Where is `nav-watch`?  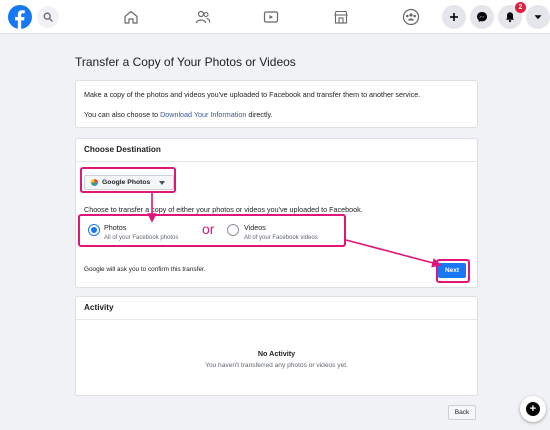 nav-watch is located at coordinates (271, 17).